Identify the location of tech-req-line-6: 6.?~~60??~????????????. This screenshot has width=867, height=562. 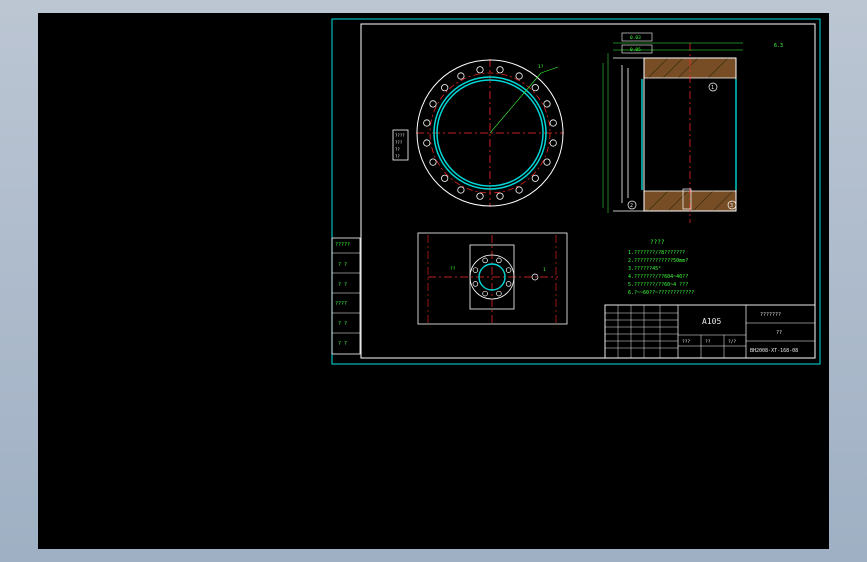
(661, 293).